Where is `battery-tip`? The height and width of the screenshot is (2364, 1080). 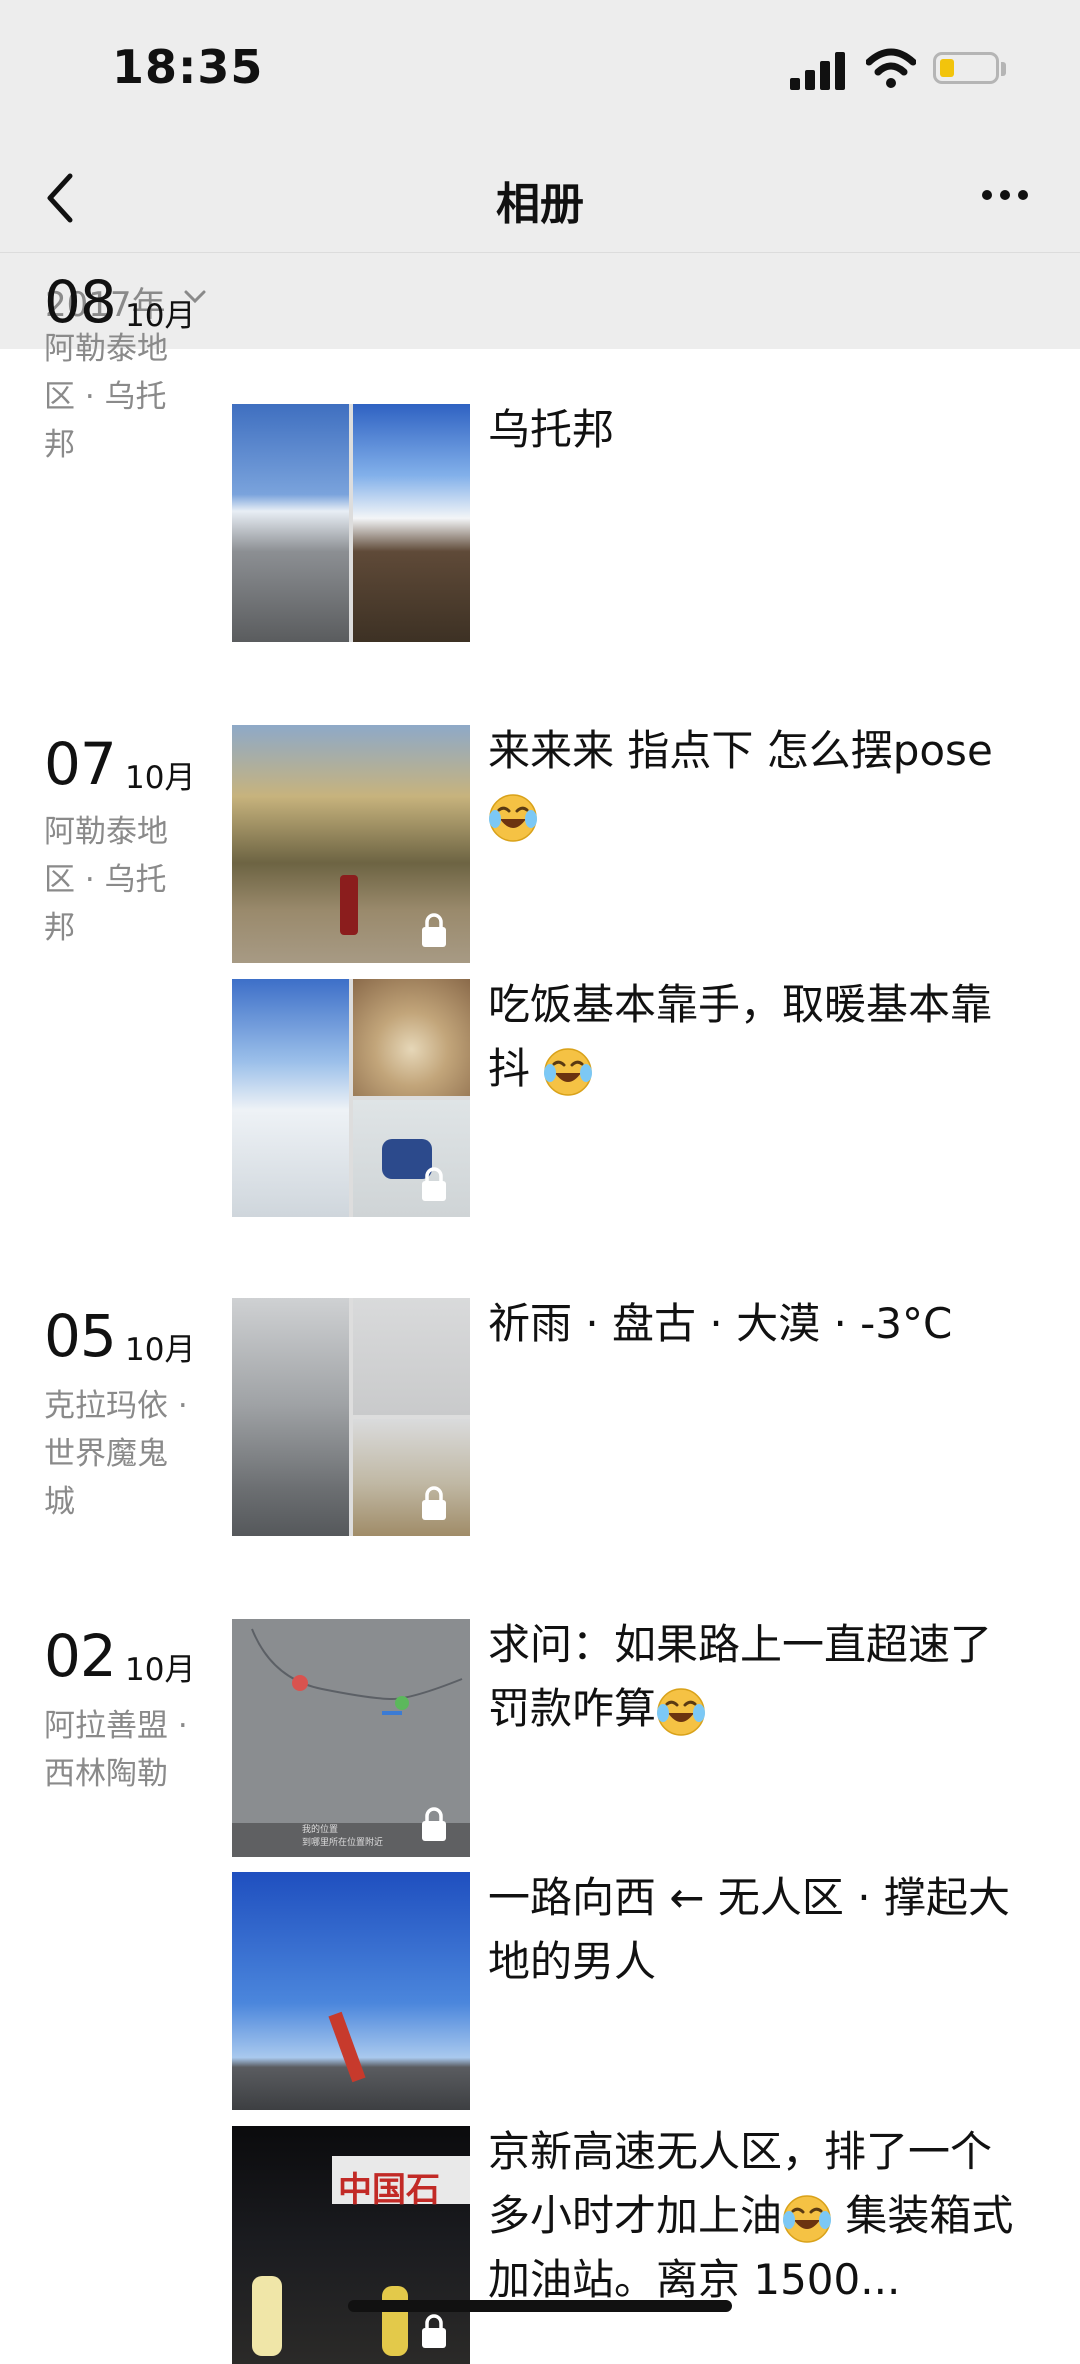
battery-tip is located at coordinates (1003, 69).